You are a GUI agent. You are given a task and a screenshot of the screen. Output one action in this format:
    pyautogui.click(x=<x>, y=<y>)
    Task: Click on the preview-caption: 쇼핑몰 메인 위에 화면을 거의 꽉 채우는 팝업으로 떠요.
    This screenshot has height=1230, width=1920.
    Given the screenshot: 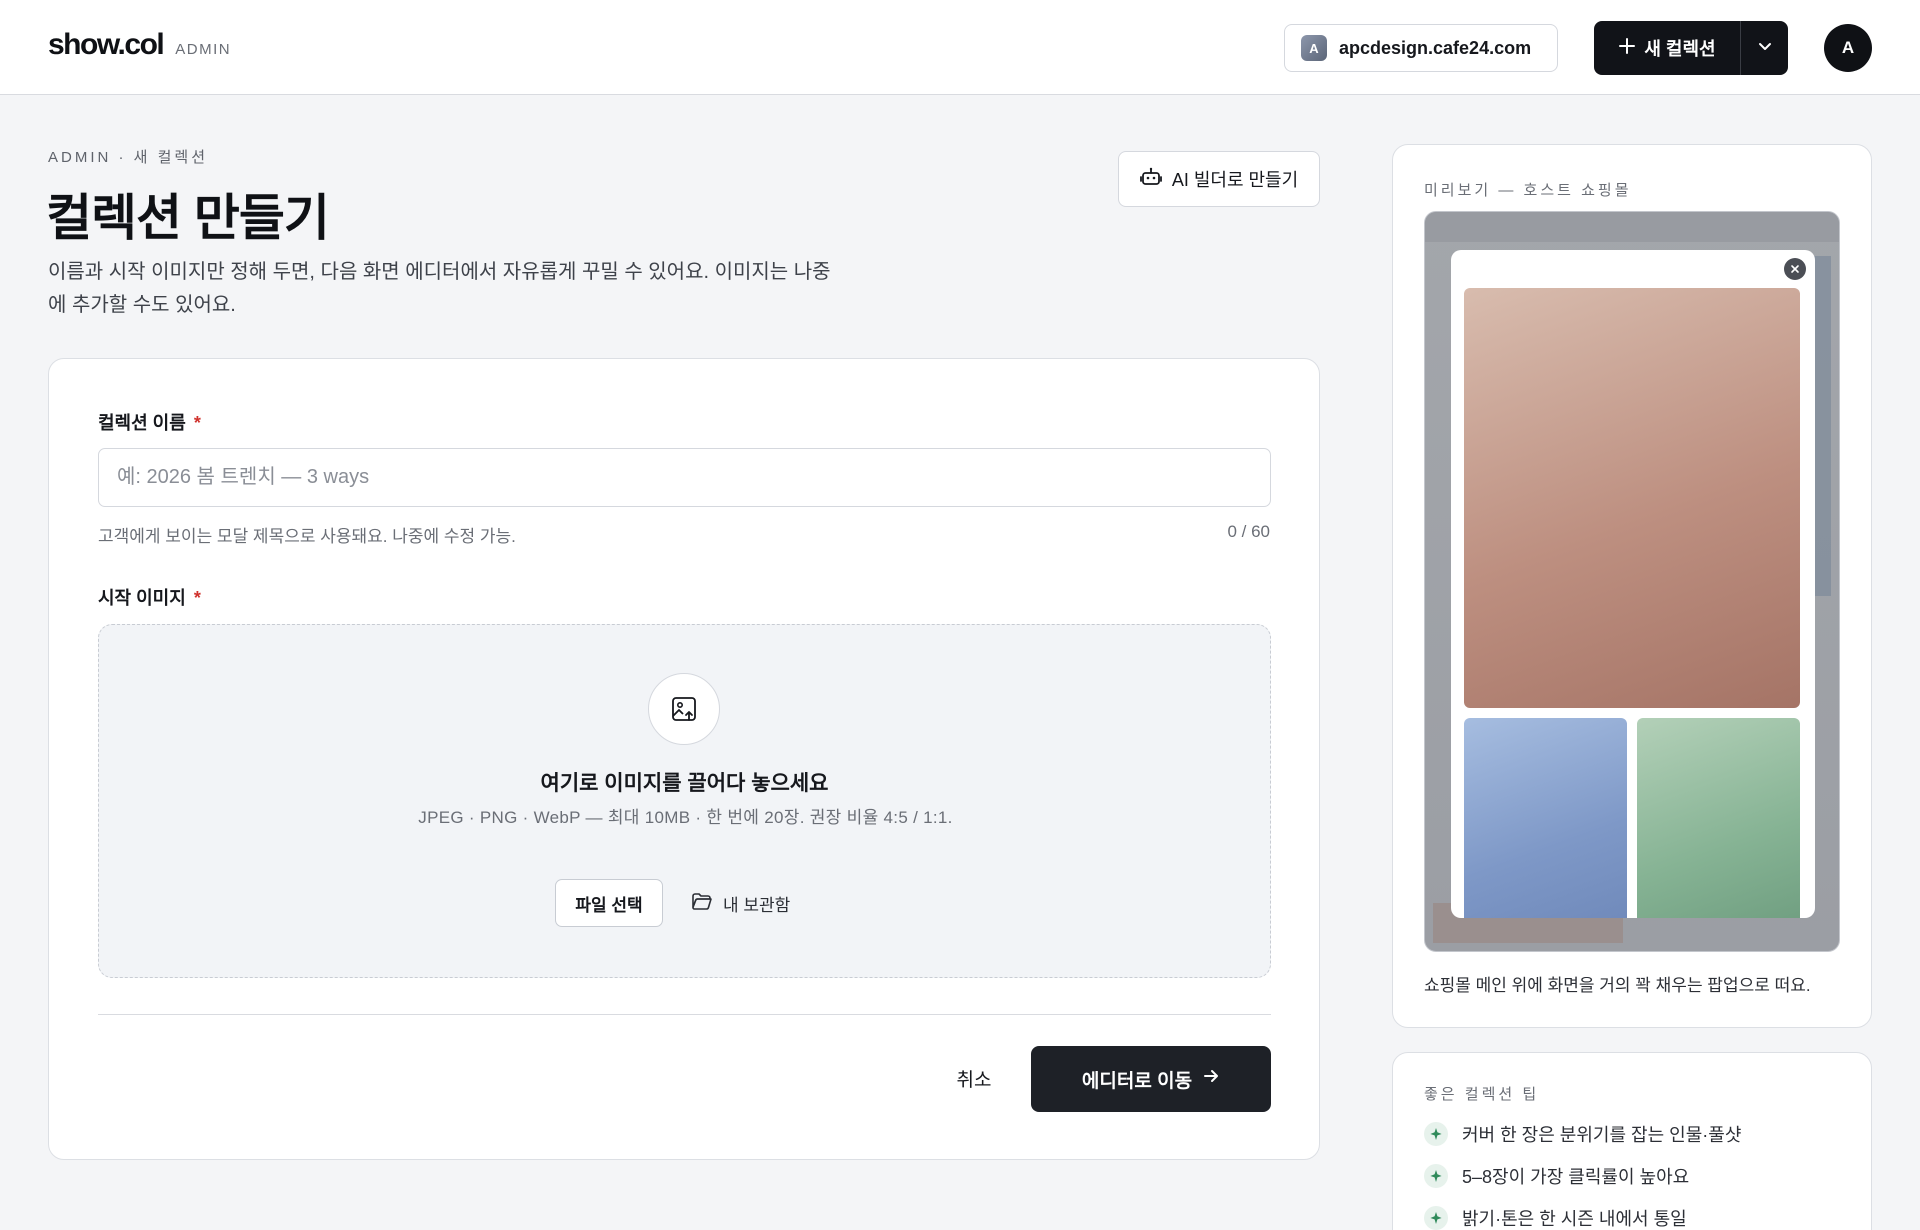 What is the action you would take?
    pyautogui.click(x=1617, y=985)
    